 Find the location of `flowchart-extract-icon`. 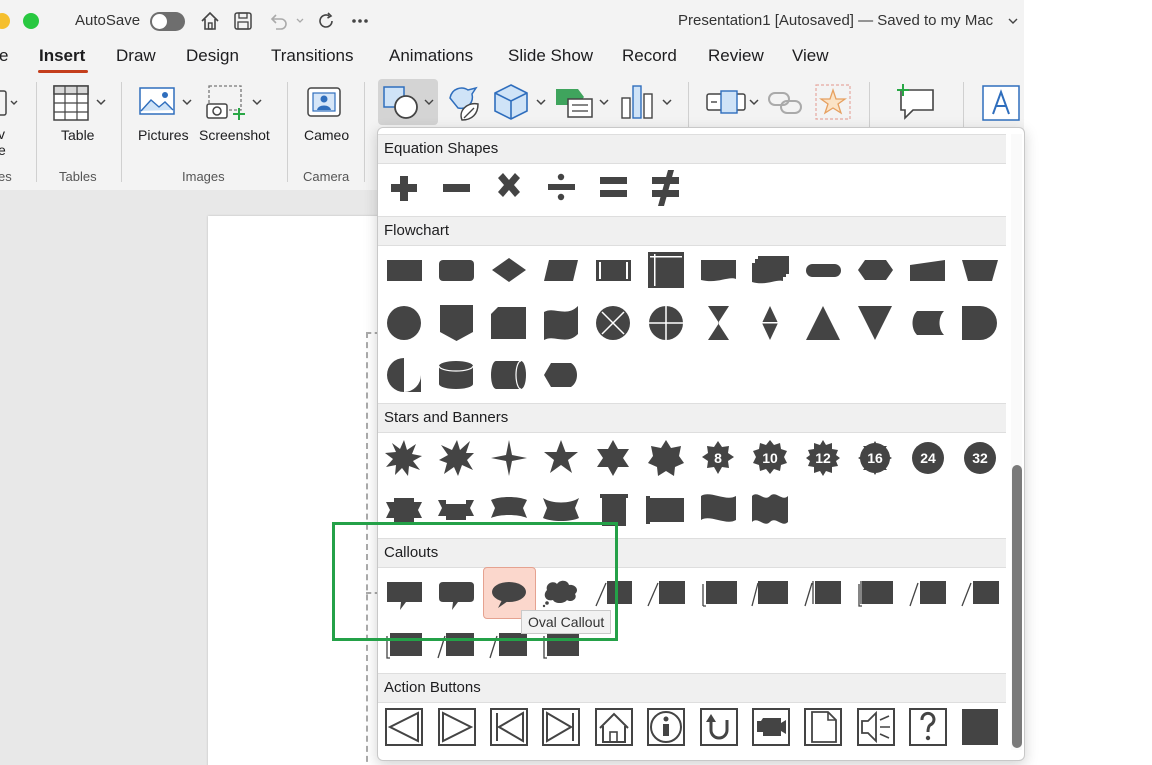

flowchart-extract-icon is located at coordinates (823, 323).